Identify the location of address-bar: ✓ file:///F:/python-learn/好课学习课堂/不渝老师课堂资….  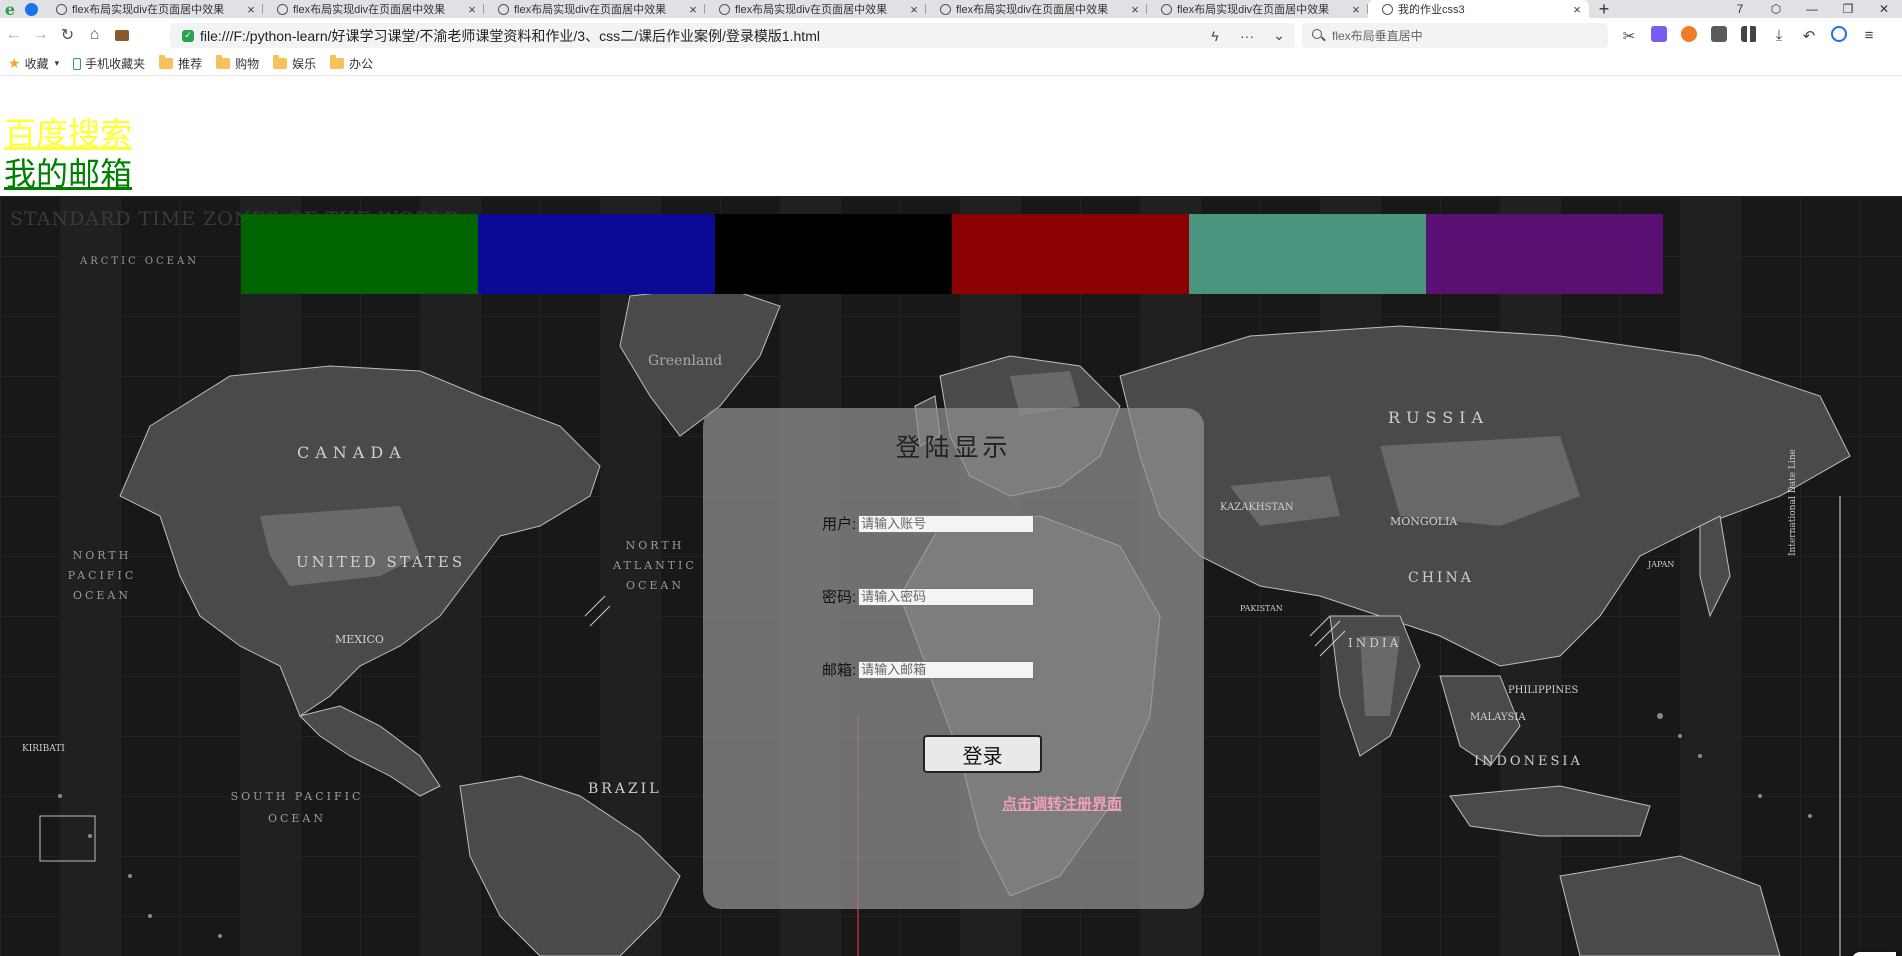
(732, 35).